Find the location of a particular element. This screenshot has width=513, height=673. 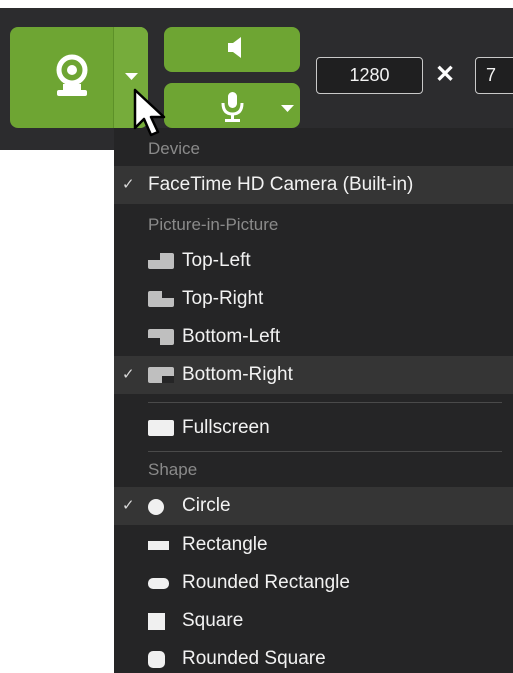

rounded-square-shape-icon is located at coordinates (156, 659).